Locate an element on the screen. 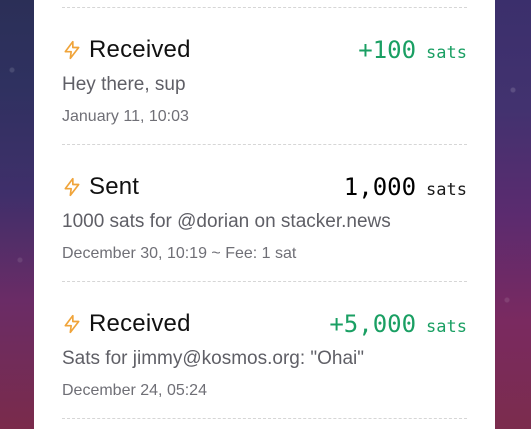  transaction-amount-group: 1,000 sats is located at coordinates (405, 187).